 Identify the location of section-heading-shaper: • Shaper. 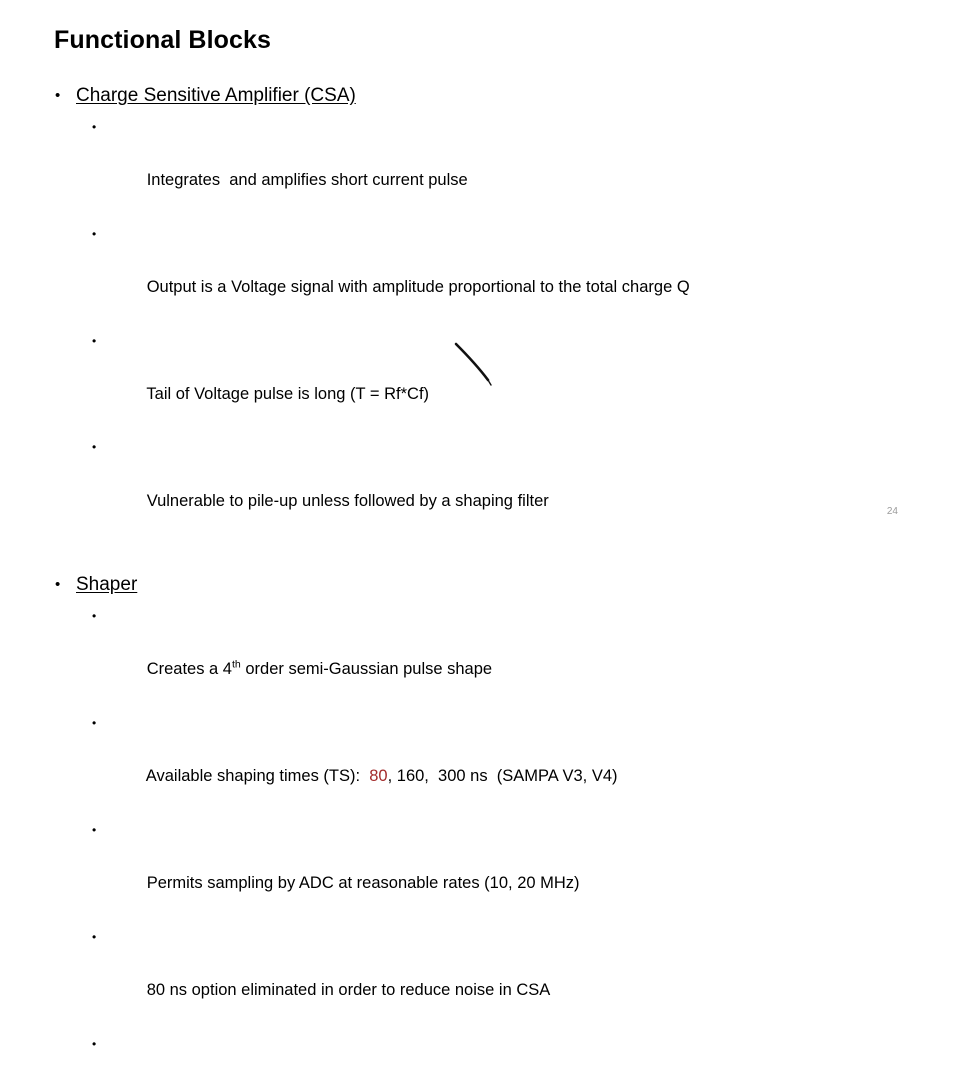
(480, 585).